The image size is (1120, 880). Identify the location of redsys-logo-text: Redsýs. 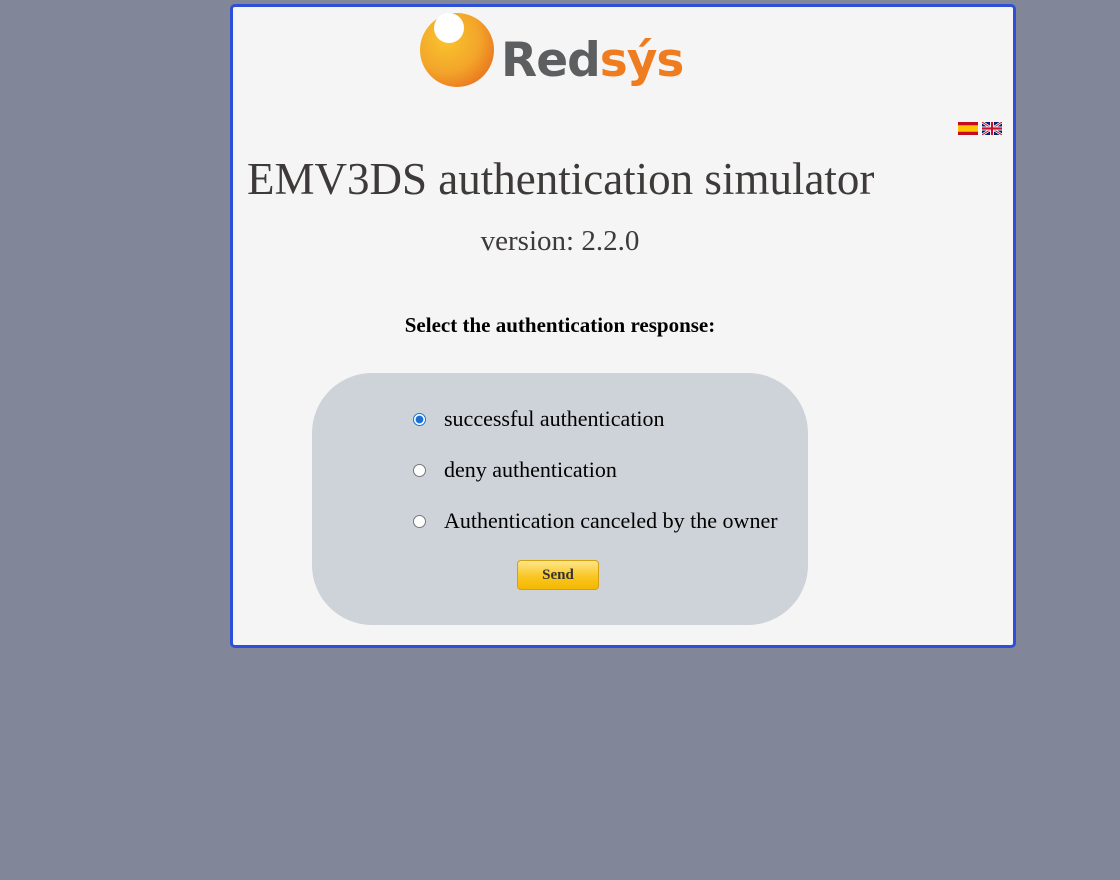
(592, 60).